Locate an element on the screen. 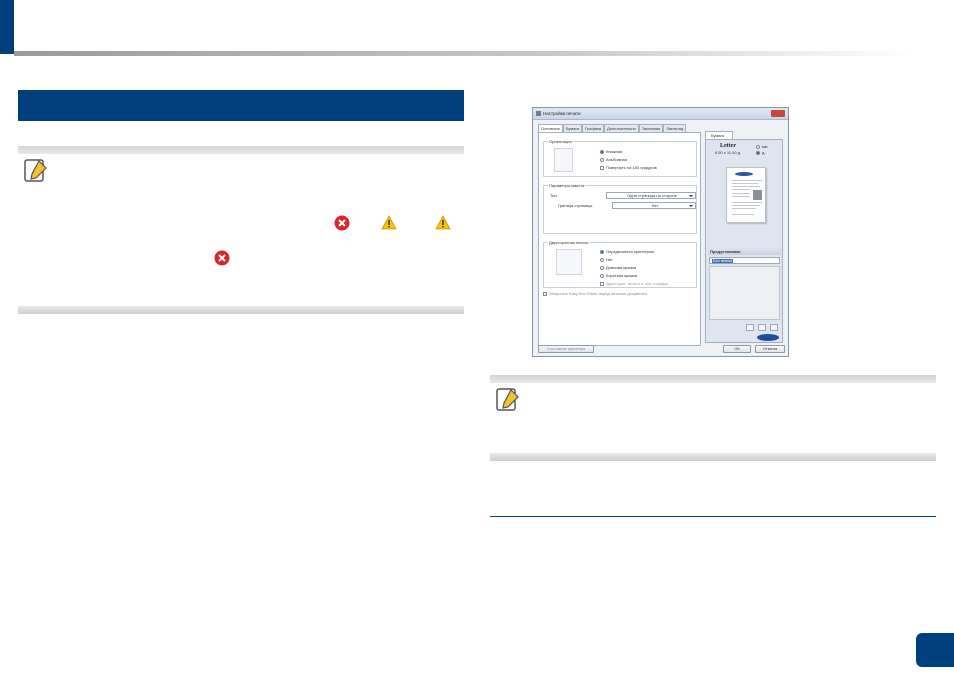 The height and width of the screenshot is (674, 954). paper-size: 8.50 x 11.00 д. is located at coordinates (728, 152).